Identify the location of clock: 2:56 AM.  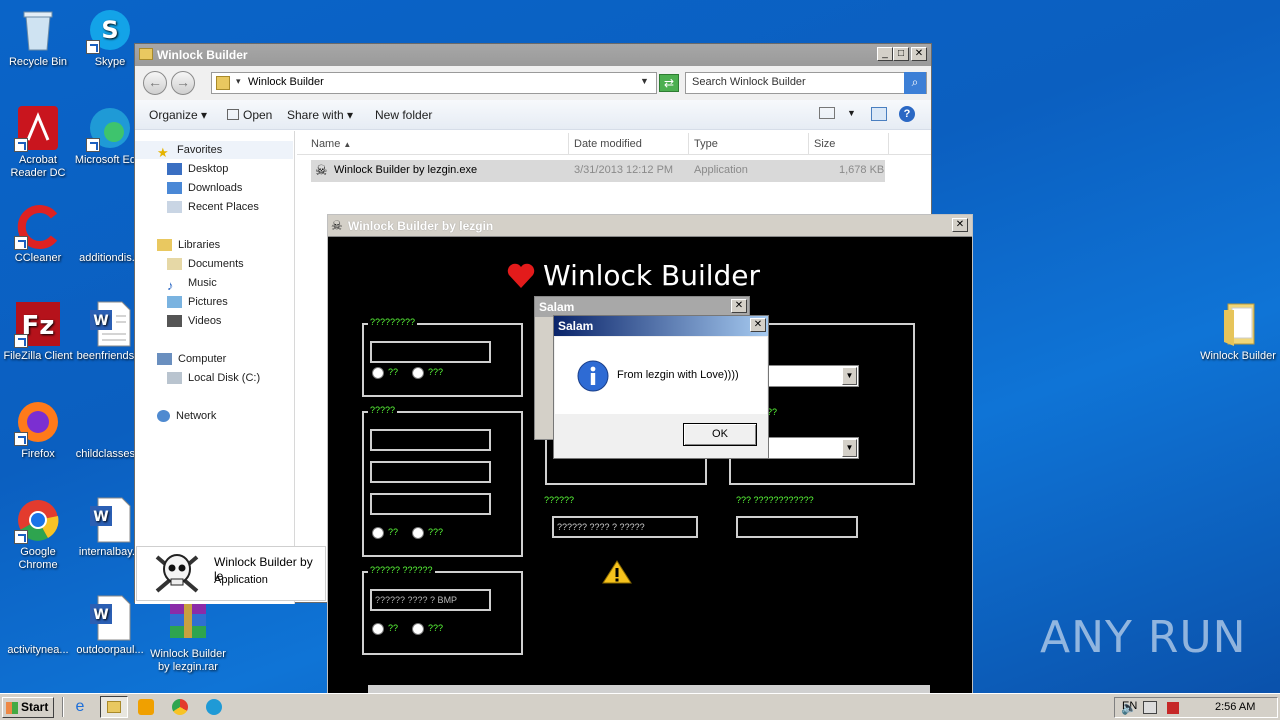
(1235, 707).